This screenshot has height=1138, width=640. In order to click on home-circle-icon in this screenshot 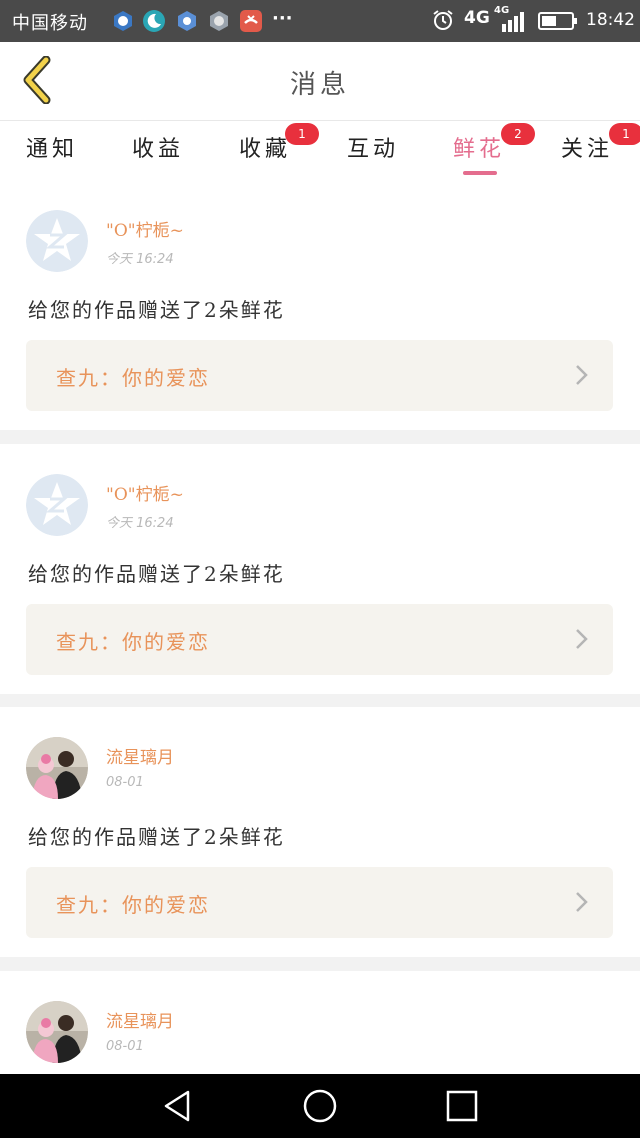, I will do `click(320, 1106)`.